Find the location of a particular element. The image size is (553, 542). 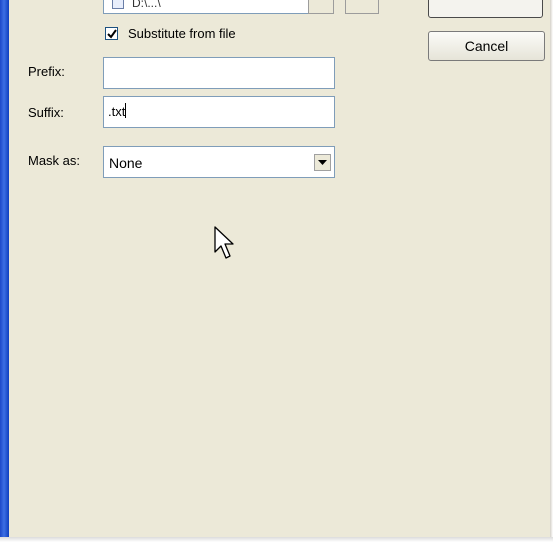

checkmark-icon is located at coordinates (112, 34).